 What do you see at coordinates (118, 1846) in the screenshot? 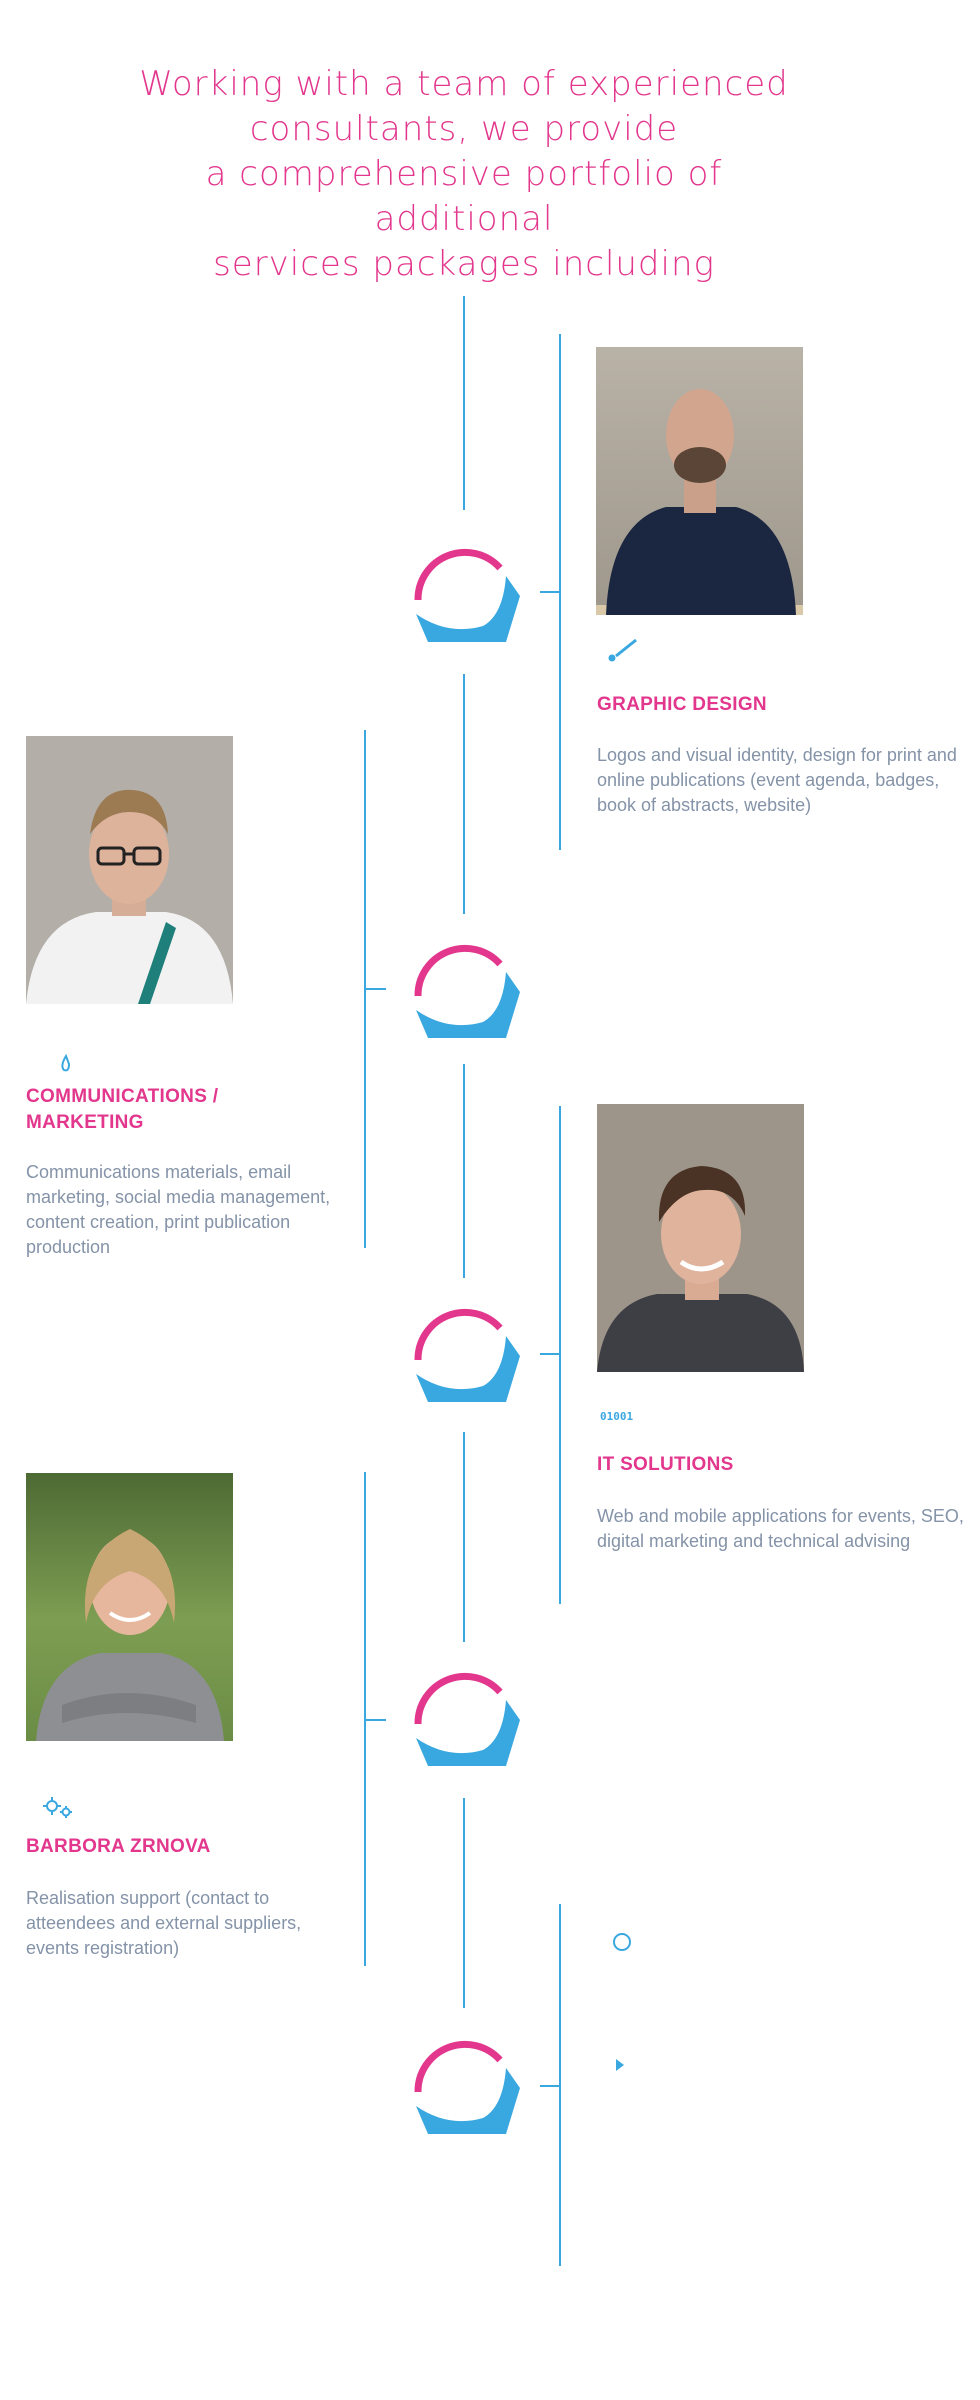
I see `service-title: BARBORA ZRNOVA` at bounding box center [118, 1846].